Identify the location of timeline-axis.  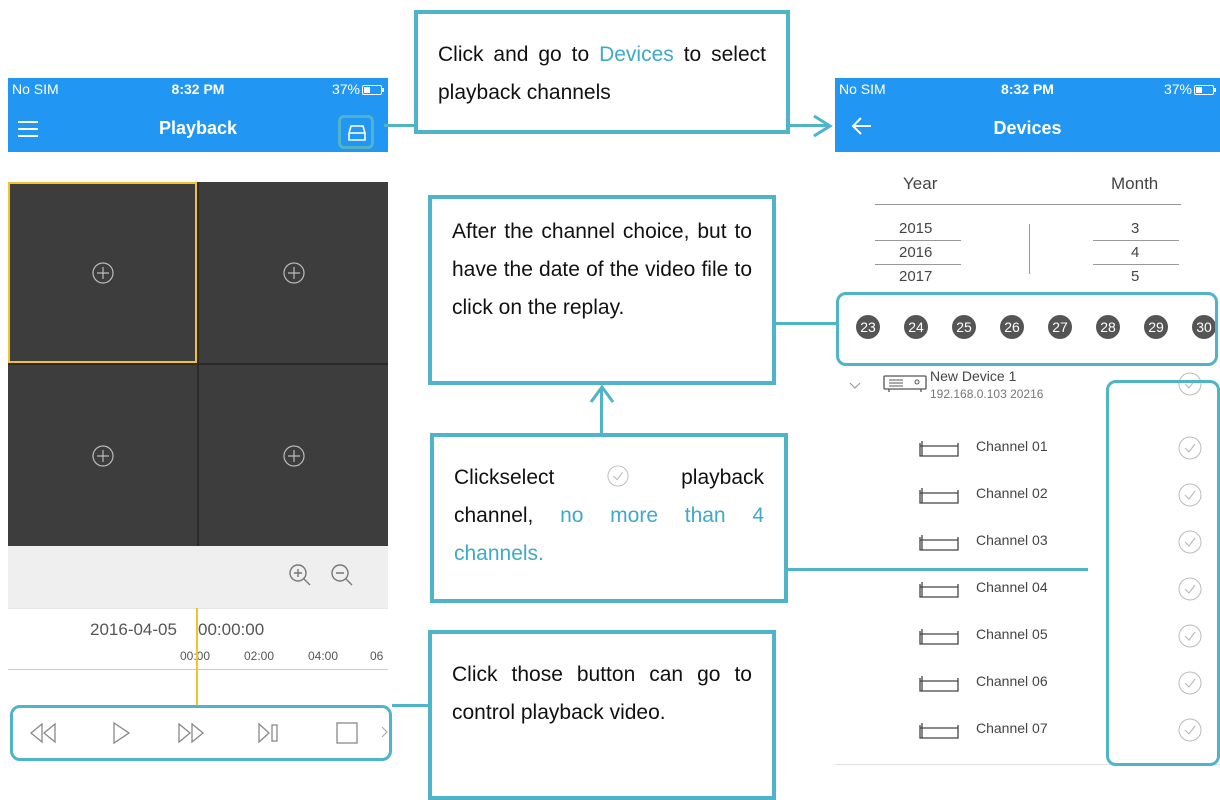
(198, 669).